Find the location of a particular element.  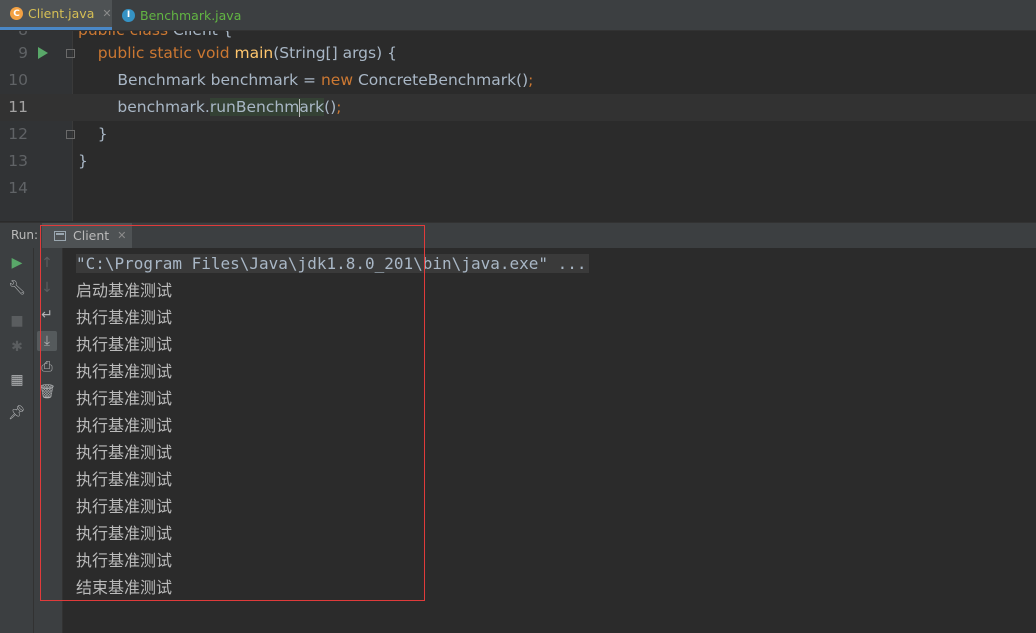

run-label: Run: is located at coordinates (25, 235).